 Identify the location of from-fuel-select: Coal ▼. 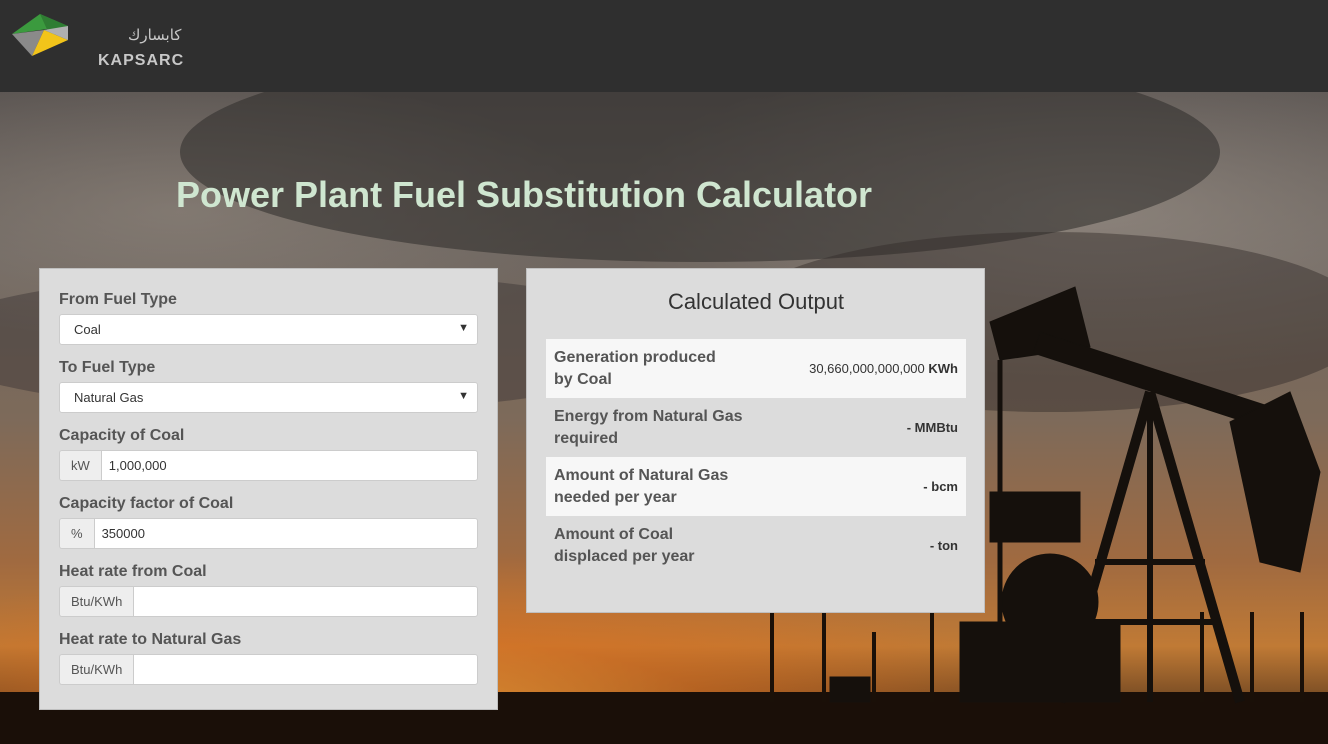
(268, 329).